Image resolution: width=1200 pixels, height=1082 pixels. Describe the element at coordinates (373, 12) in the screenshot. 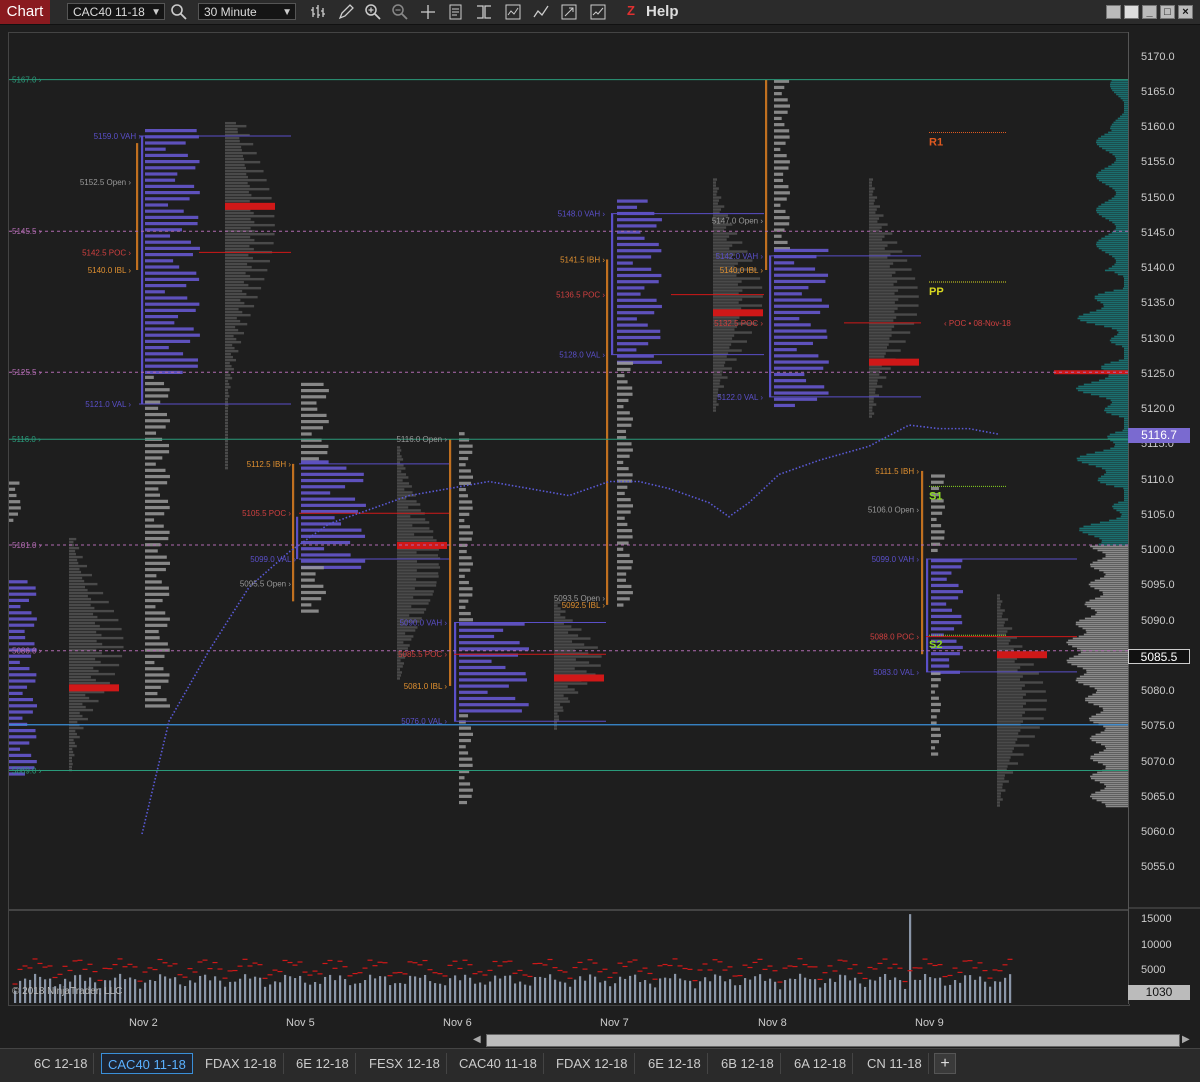

I see `zoom-in-icon` at that location.